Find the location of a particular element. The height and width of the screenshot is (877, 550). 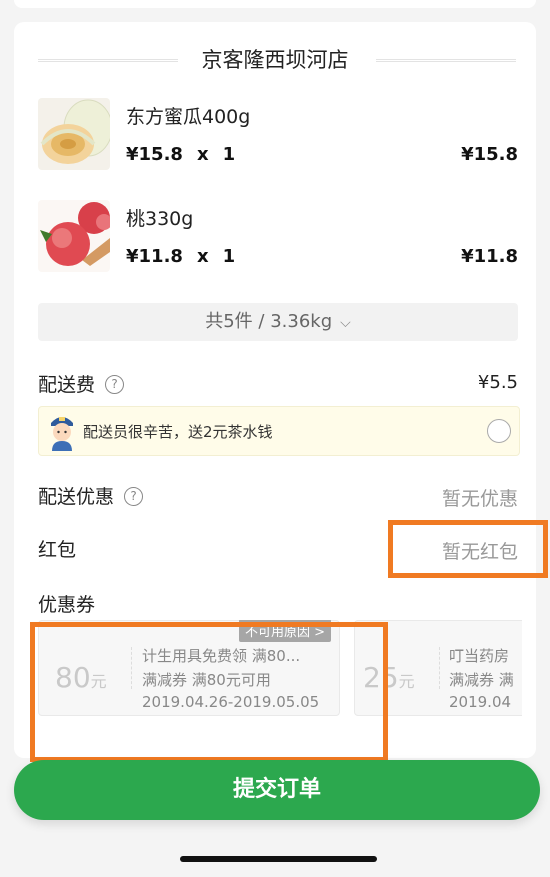

list-item: 桃330g ¥11.8 x 1 ¥11.8 is located at coordinates (278, 236).